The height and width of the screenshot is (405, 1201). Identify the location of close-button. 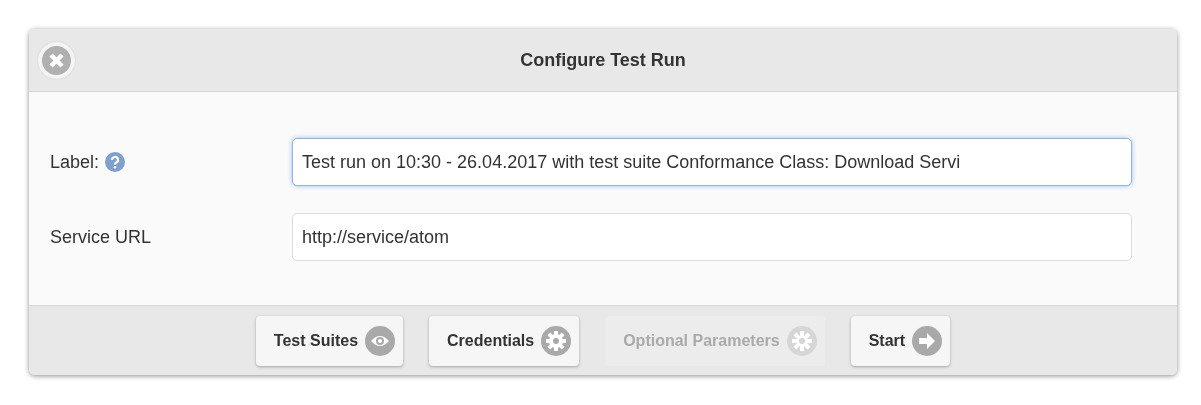
(56, 60).